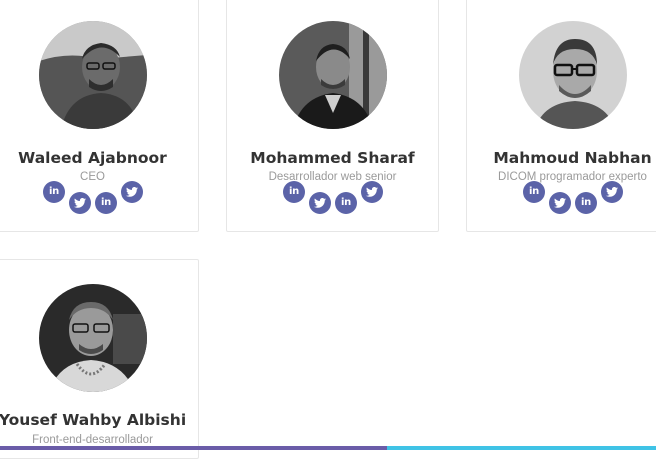 The image size is (656, 459). What do you see at coordinates (333, 75) in the screenshot?
I see `avatar-mohammed` at bounding box center [333, 75].